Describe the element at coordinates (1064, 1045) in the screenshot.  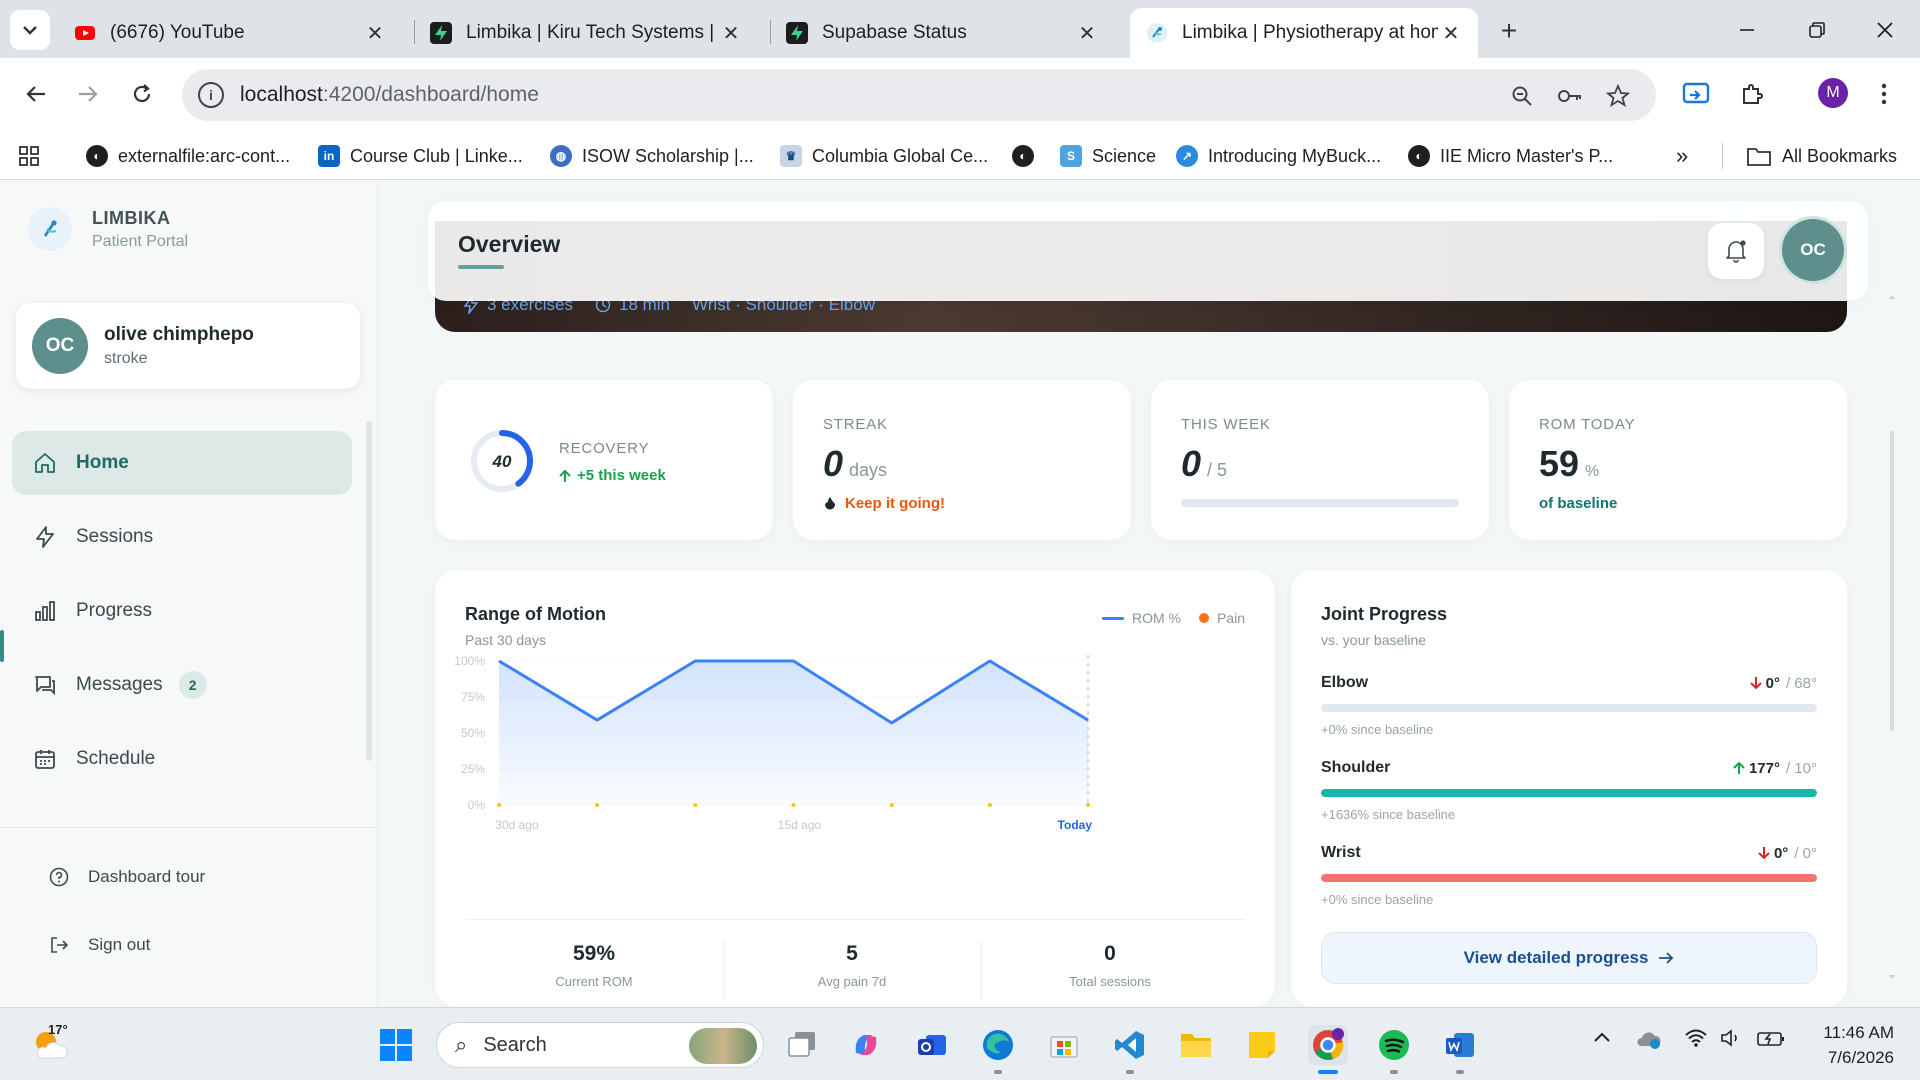
I see `microsoft-store-icon` at that location.